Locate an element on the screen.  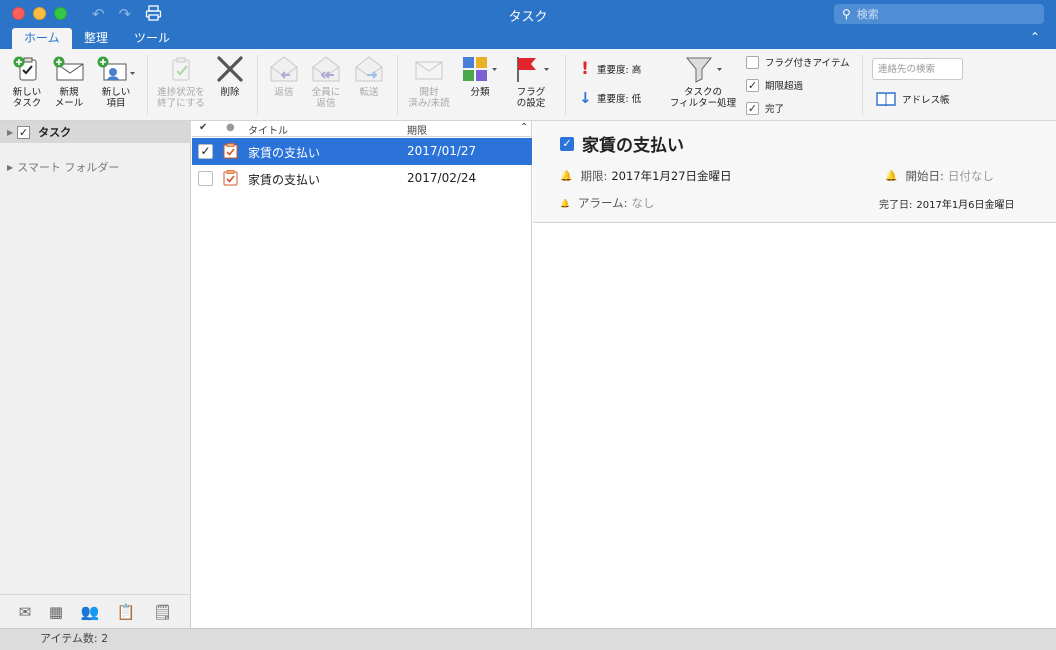
task-row: 家賃の支払い 2017/02/24 is located at coordinates (362, 178).